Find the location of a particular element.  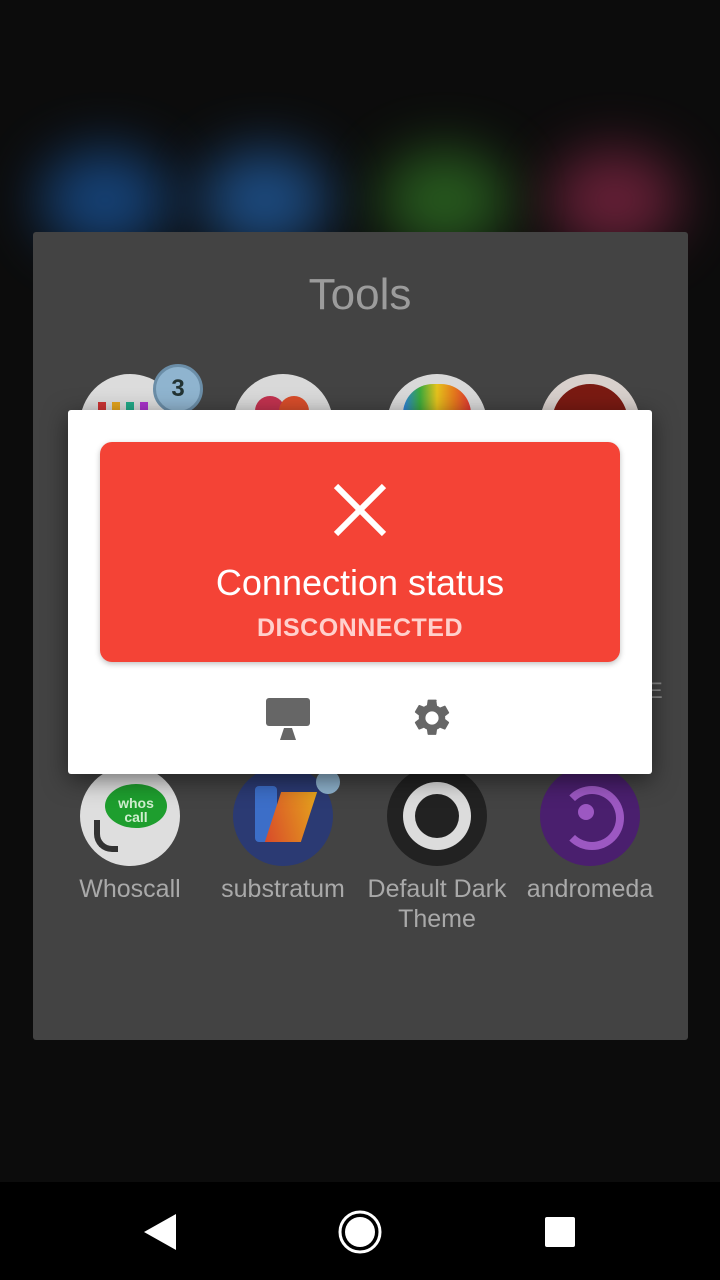

app-andromeda: andromeda is located at coordinates (590, 835).